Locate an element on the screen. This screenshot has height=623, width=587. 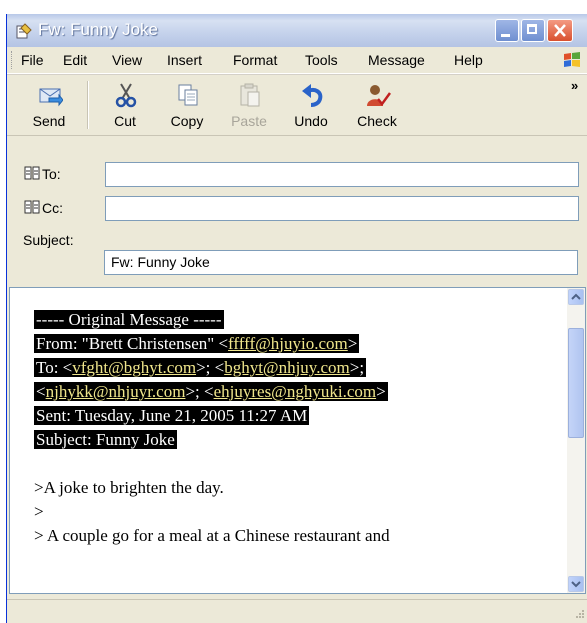
original-message-header: ----- Original Message ----- is located at coordinates (129, 319).